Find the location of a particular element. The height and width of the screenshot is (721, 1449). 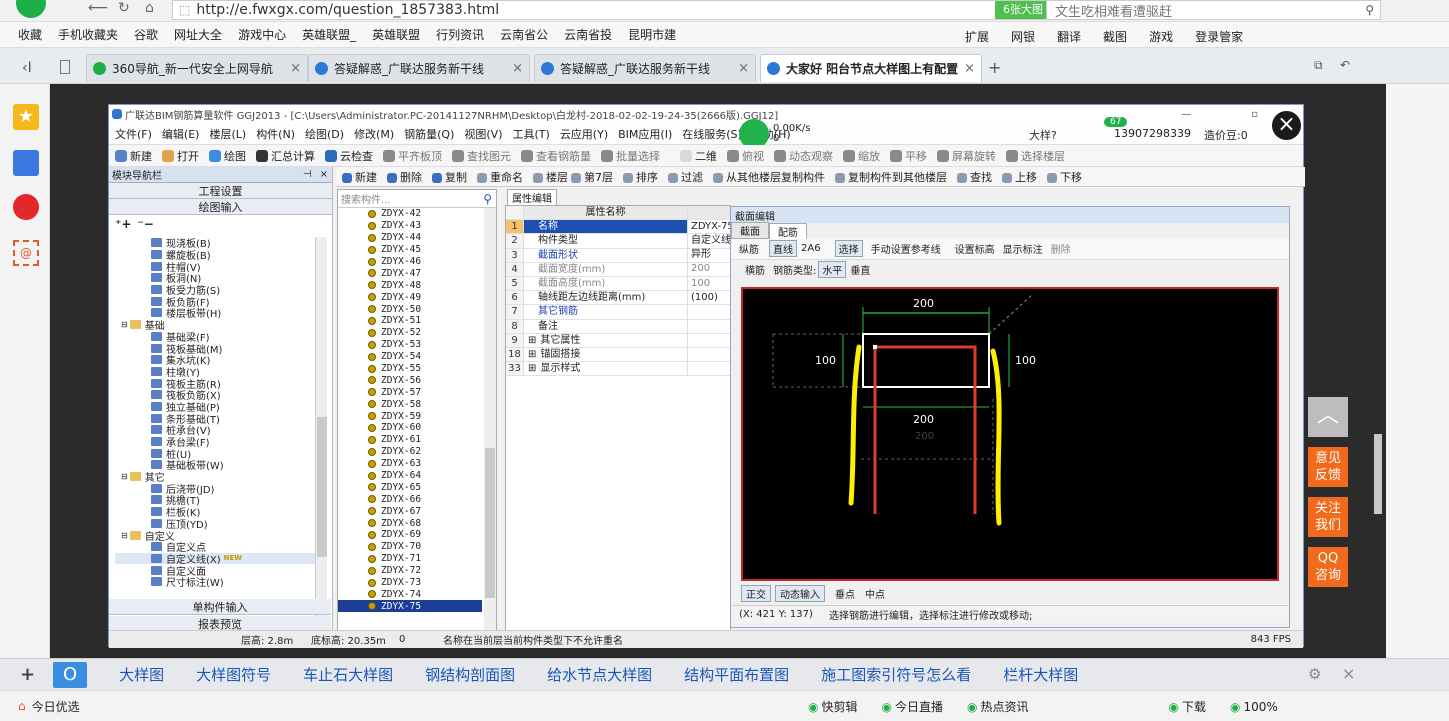

menu-item: 视图(V) is located at coordinates (483, 134).